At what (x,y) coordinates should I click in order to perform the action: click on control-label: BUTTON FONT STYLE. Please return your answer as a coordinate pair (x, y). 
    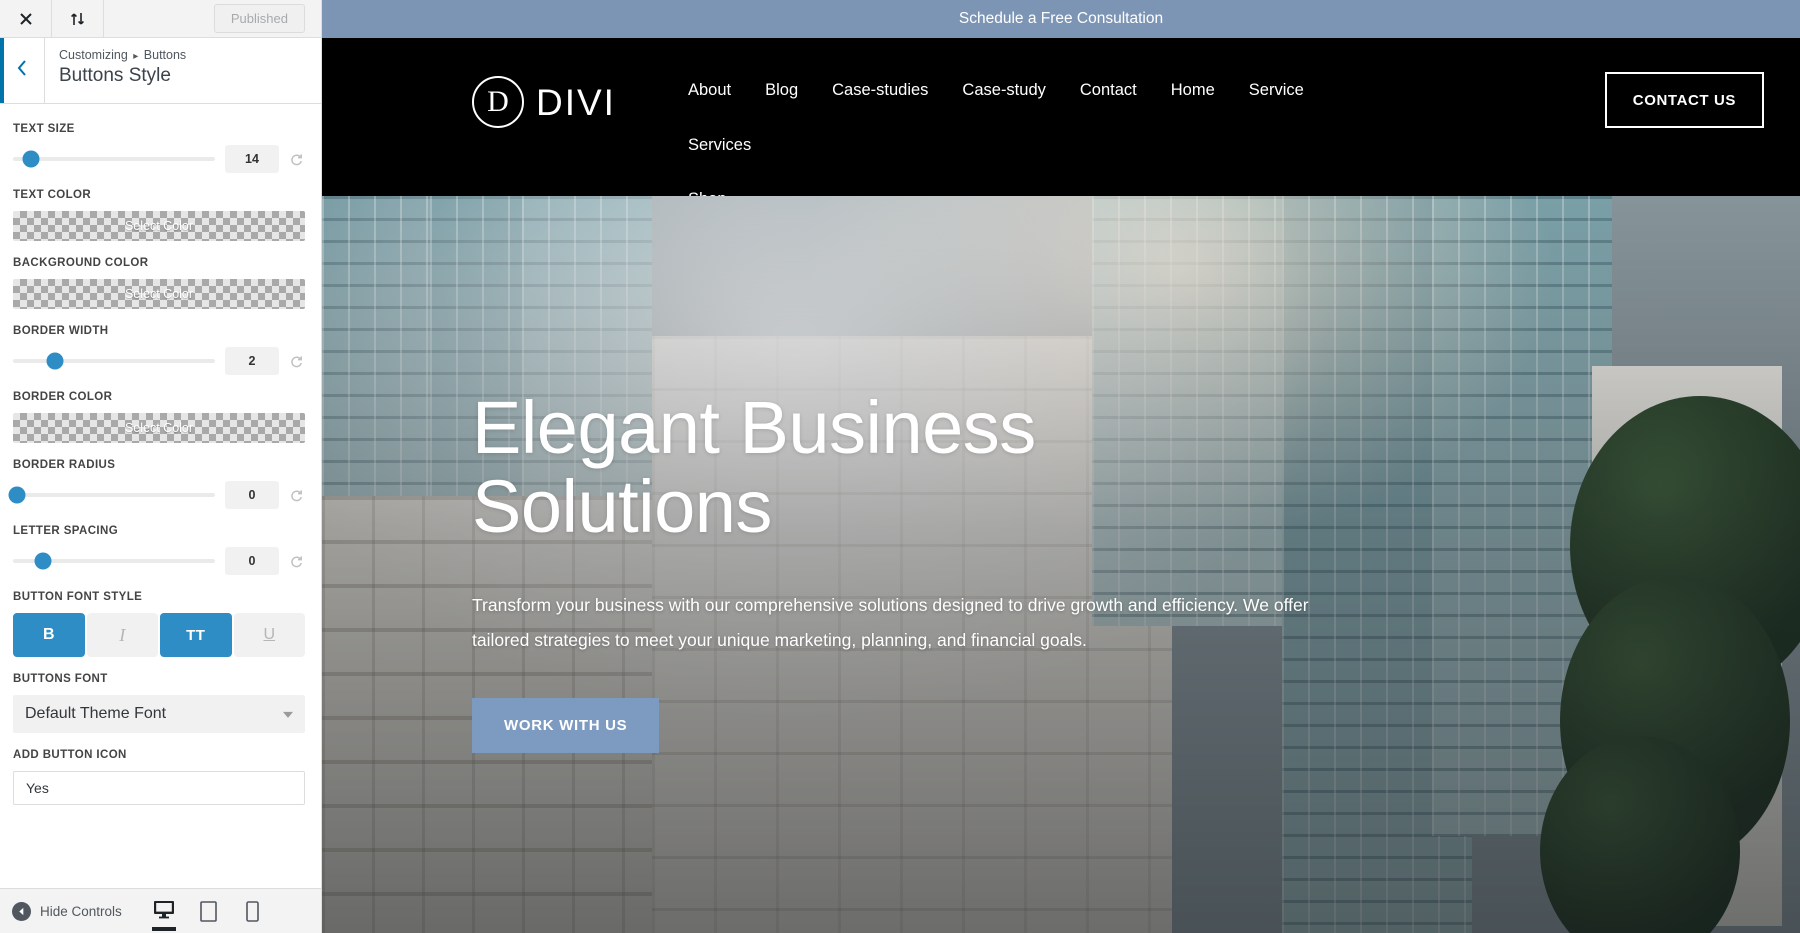
    Looking at the image, I should click on (78, 597).